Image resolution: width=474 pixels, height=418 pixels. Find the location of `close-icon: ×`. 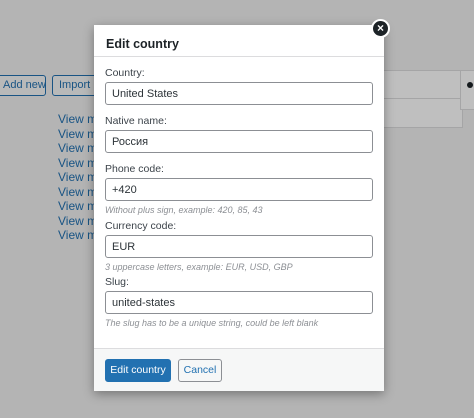

close-icon: × is located at coordinates (380, 28).